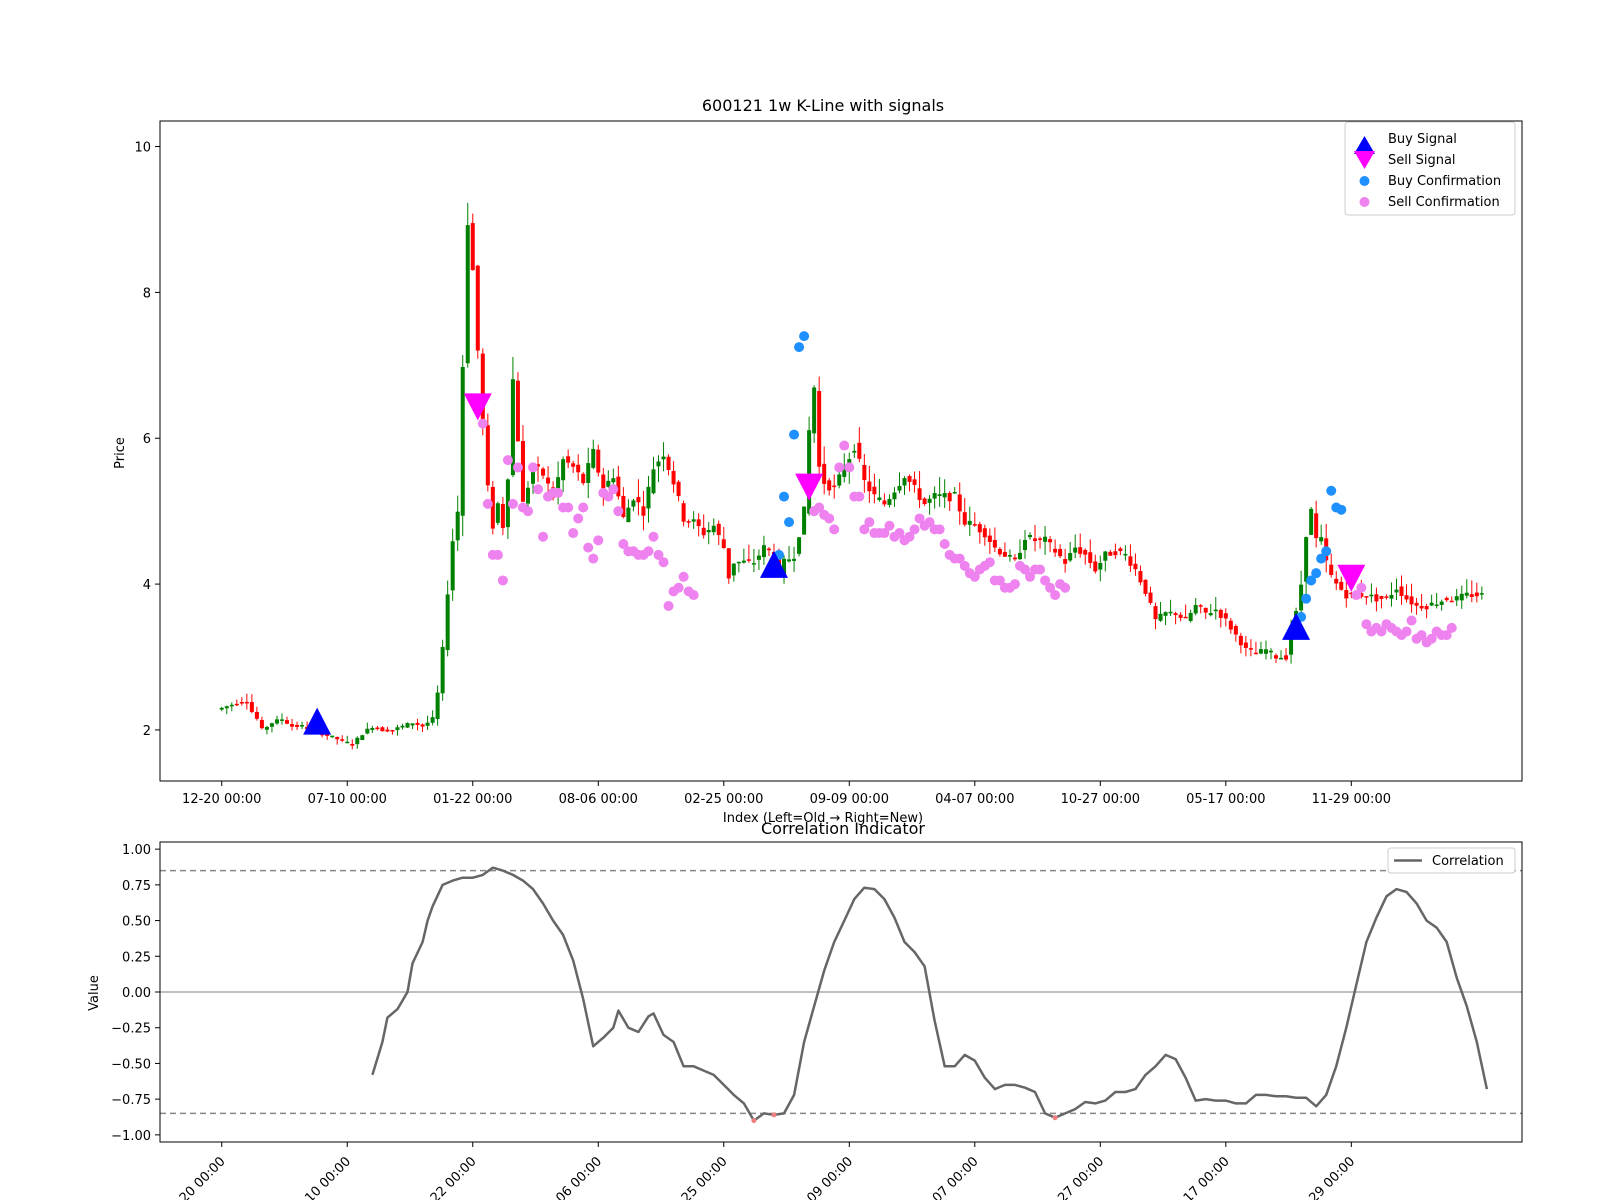 This screenshot has width=1600, height=1200. What do you see at coordinates (120, 453) in the screenshot?
I see `kline-y-axis-title: Price` at bounding box center [120, 453].